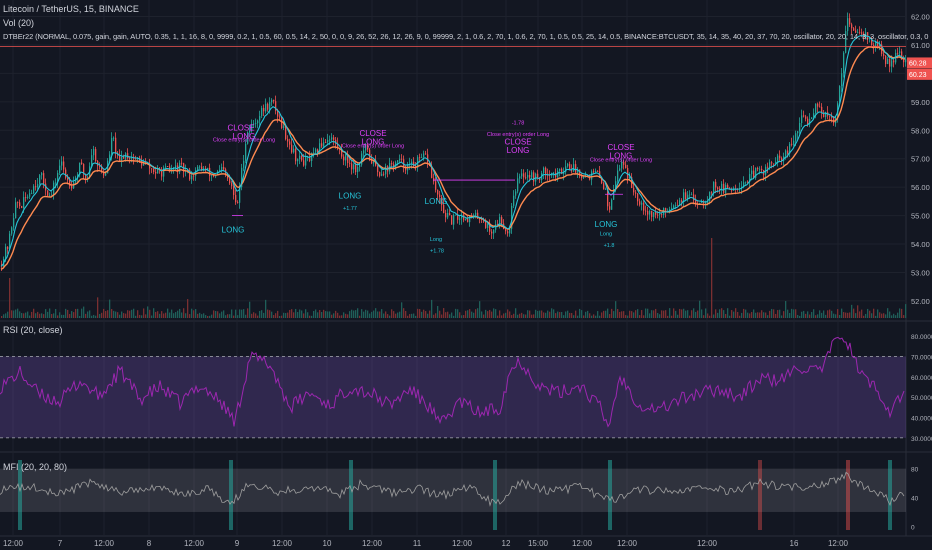 Image resolution: width=932 pixels, height=550 pixels. I want to click on trade-label: Close entry(s) order Long, so click(373, 146).